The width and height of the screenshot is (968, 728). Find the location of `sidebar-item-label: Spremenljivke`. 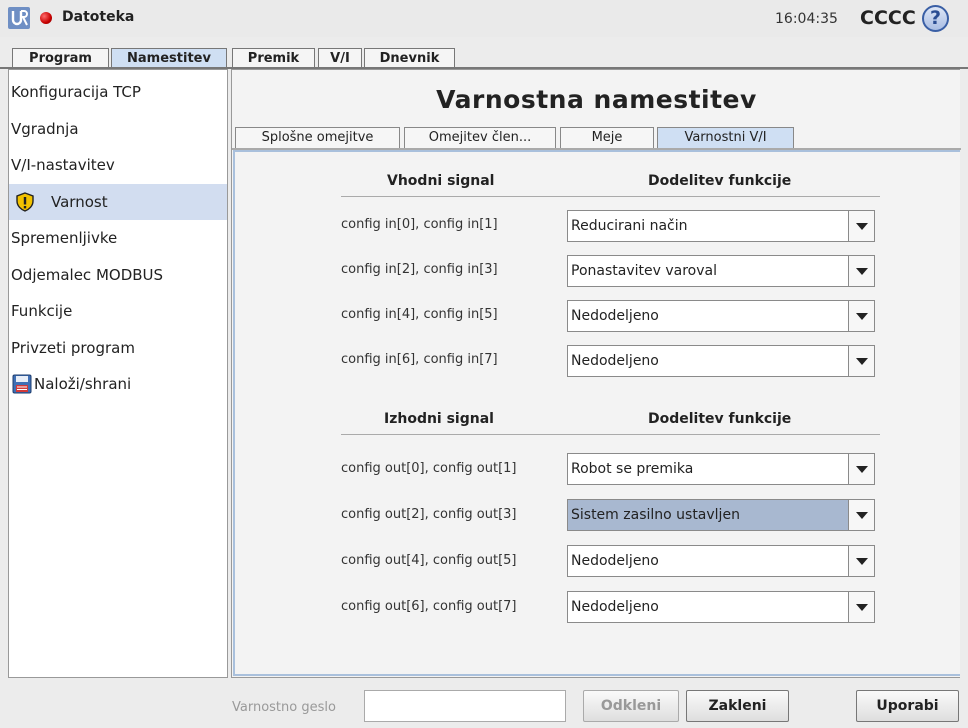

sidebar-item-label: Spremenljivke is located at coordinates (64, 238).